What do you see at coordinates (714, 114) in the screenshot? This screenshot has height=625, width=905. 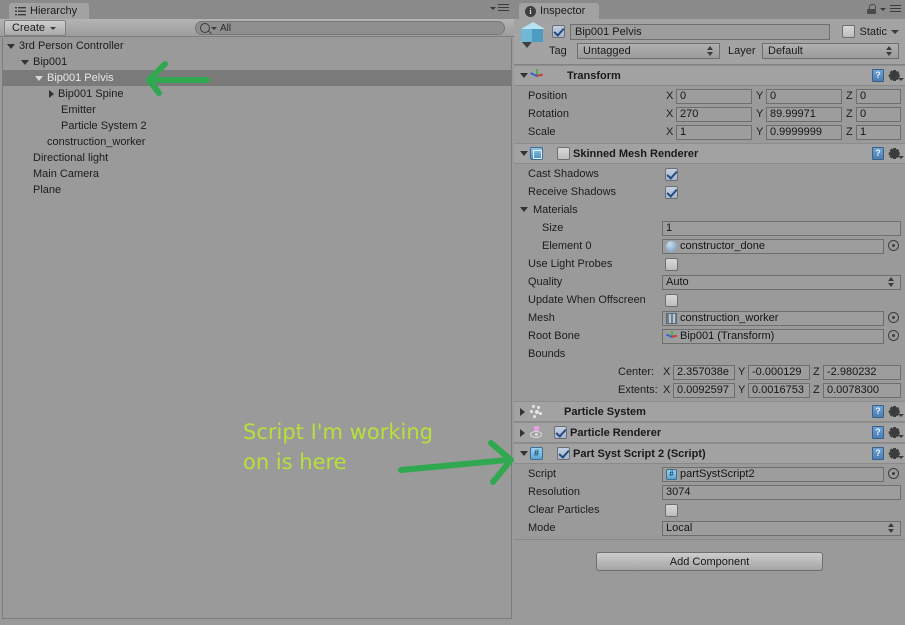 I see `rotation-x-input: 270` at bounding box center [714, 114].